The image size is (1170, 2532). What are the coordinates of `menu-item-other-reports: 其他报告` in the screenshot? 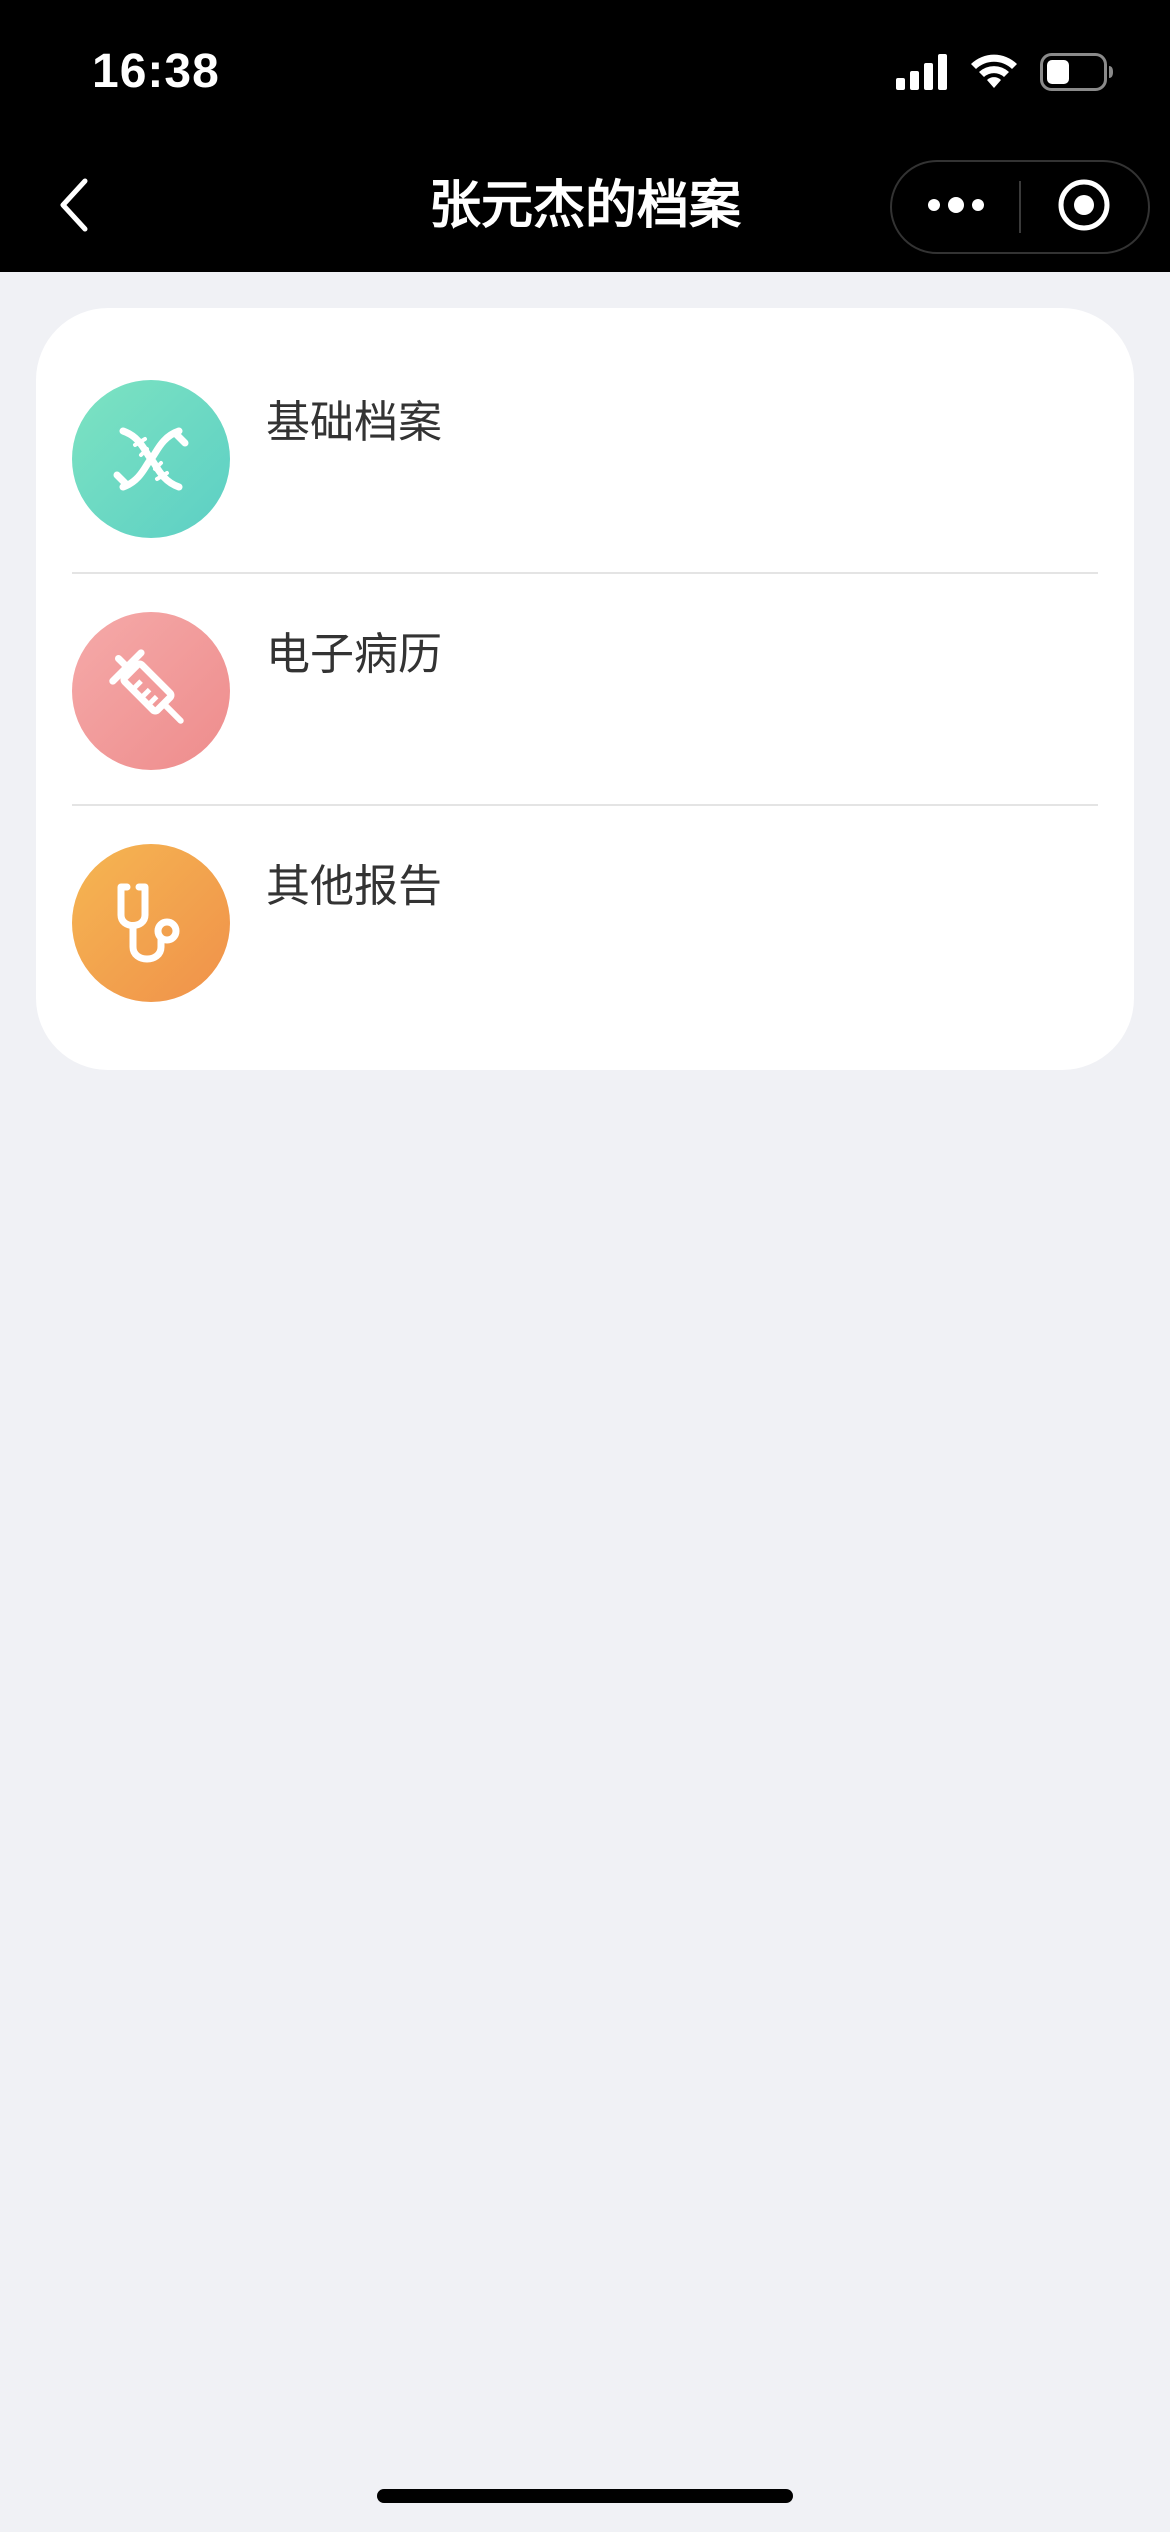 It's located at (585, 887).